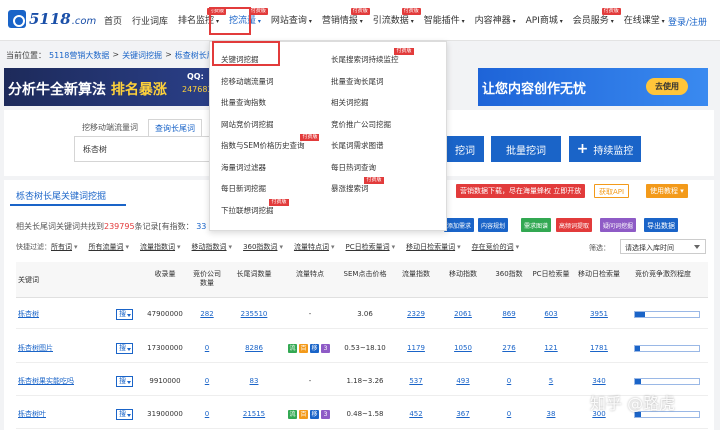  I want to click on longtail-count: 8286, so click(254, 348).